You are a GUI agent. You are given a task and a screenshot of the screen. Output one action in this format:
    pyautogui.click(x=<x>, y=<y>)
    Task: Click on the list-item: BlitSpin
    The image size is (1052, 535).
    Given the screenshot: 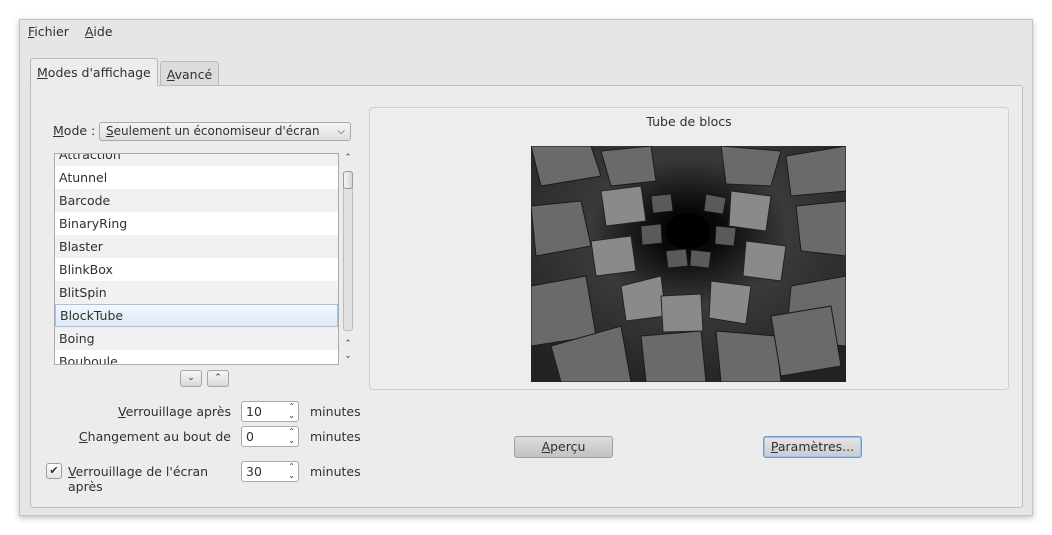 What is the action you would take?
    pyautogui.click(x=196, y=292)
    